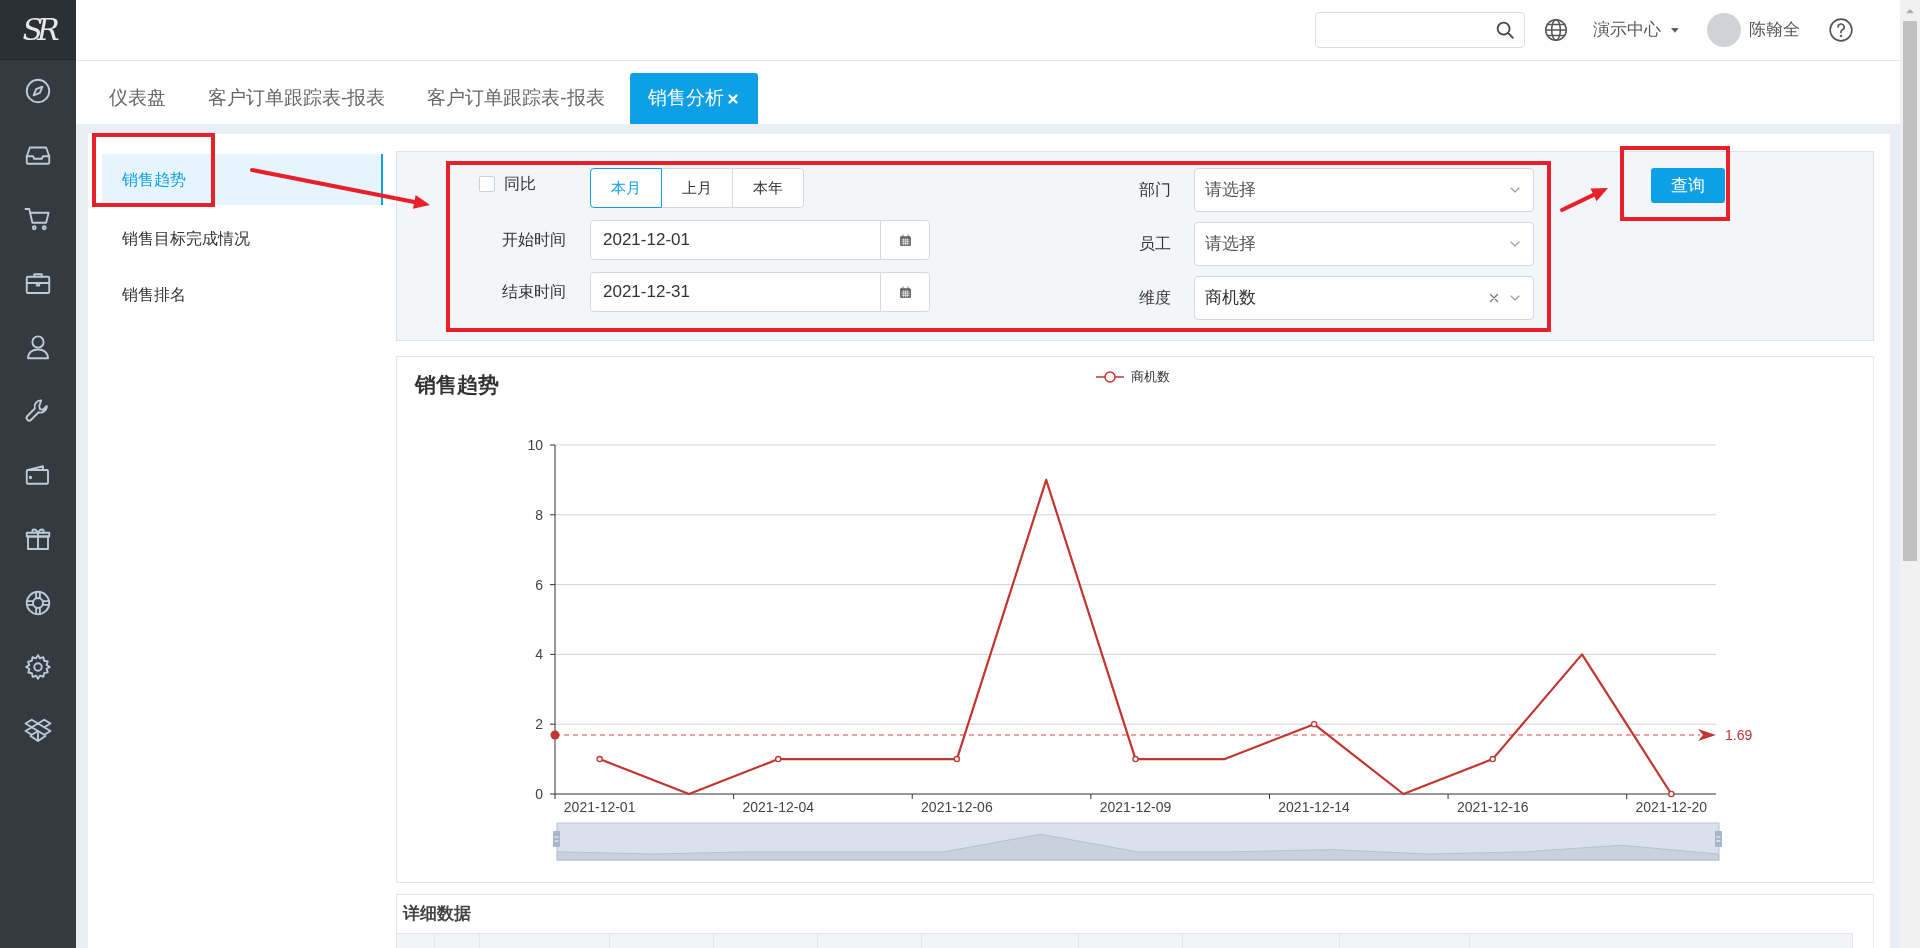 This screenshot has height=948, width=1920. I want to click on axis-label: 2021-12-20, so click(1671, 807).